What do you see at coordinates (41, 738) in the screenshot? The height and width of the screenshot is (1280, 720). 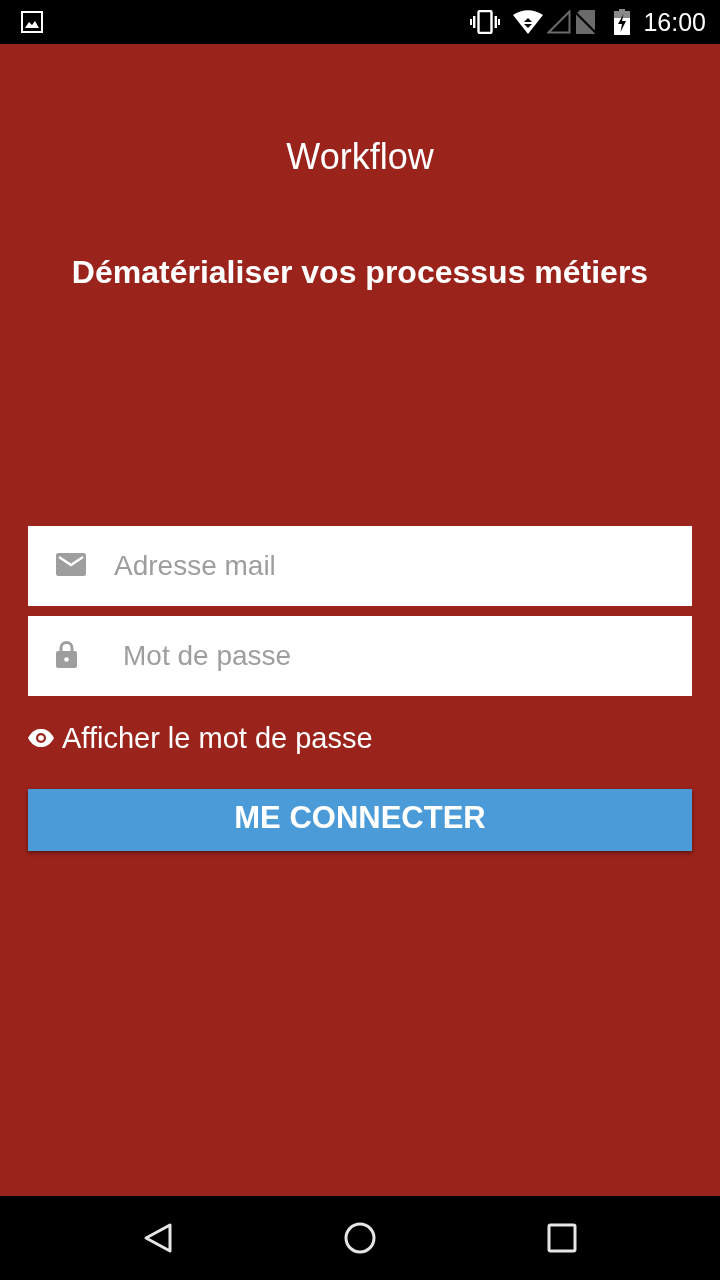 I see `eye-icon` at bounding box center [41, 738].